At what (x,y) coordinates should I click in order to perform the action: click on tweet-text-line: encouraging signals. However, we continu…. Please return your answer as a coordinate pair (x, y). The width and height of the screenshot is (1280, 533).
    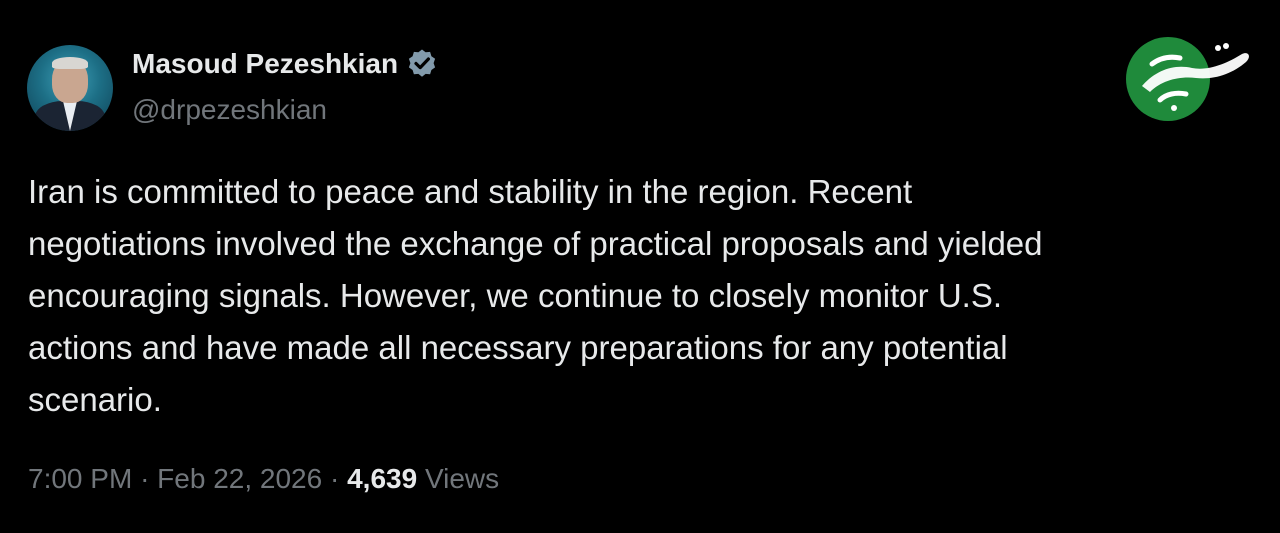
    Looking at the image, I should click on (515, 295).